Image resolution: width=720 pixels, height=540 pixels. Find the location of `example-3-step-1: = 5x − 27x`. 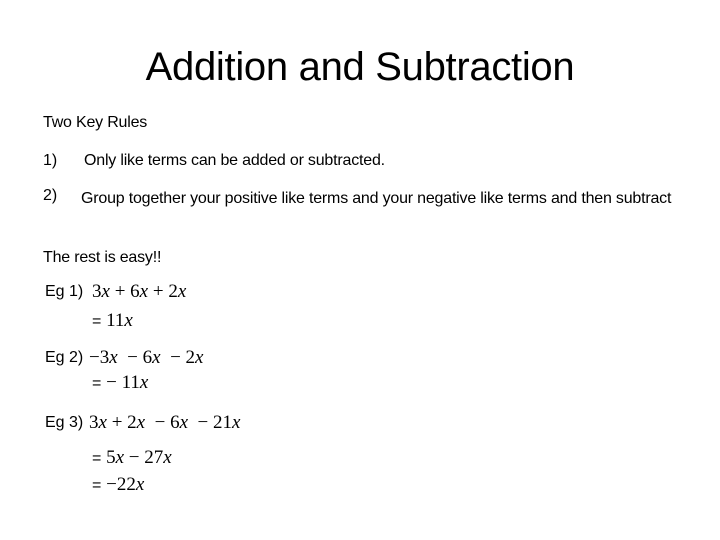

example-3-step-1: = 5x − 27x is located at coordinates (132, 457).